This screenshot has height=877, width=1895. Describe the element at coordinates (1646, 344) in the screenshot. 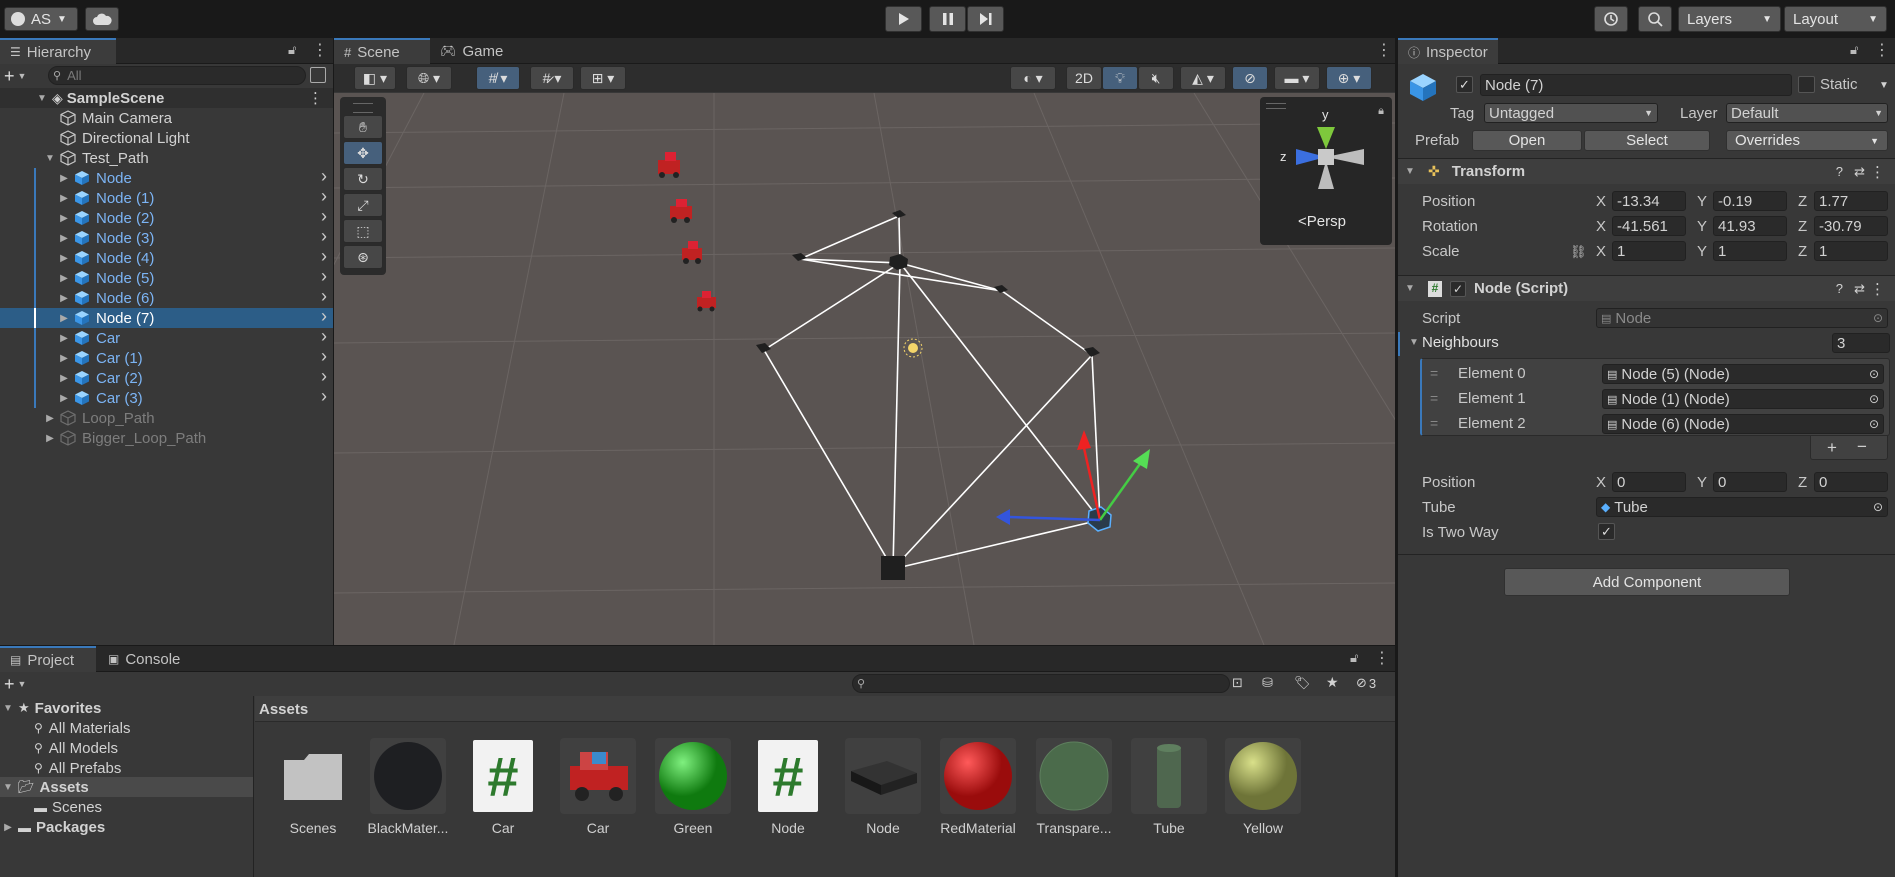

I see `neighbours-foldout: ▼ Neighbours 3` at that location.